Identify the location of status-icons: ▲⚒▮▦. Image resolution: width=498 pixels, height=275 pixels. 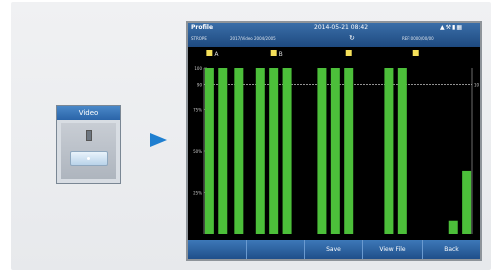
(451, 27).